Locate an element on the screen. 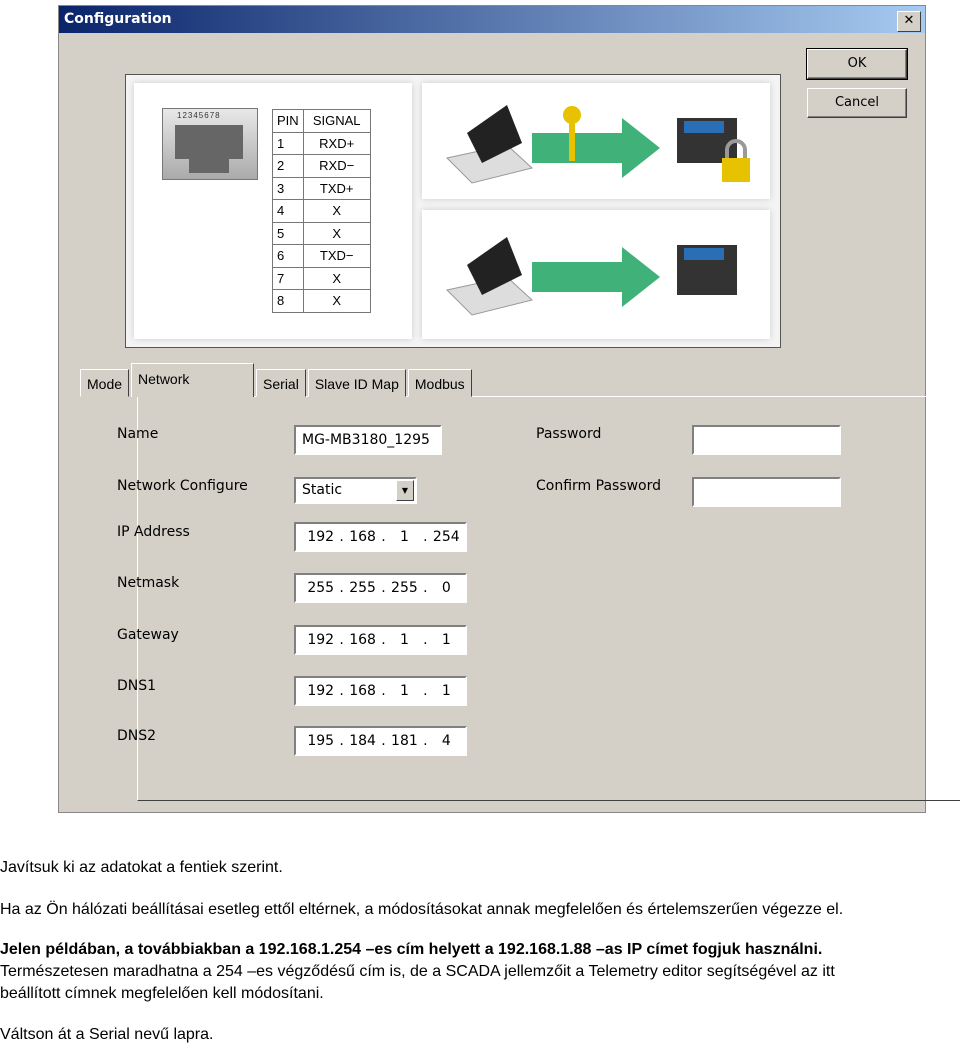 This screenshot has height=1048, width=960. tab-mode: Mode is located at coordinates (105, 383).